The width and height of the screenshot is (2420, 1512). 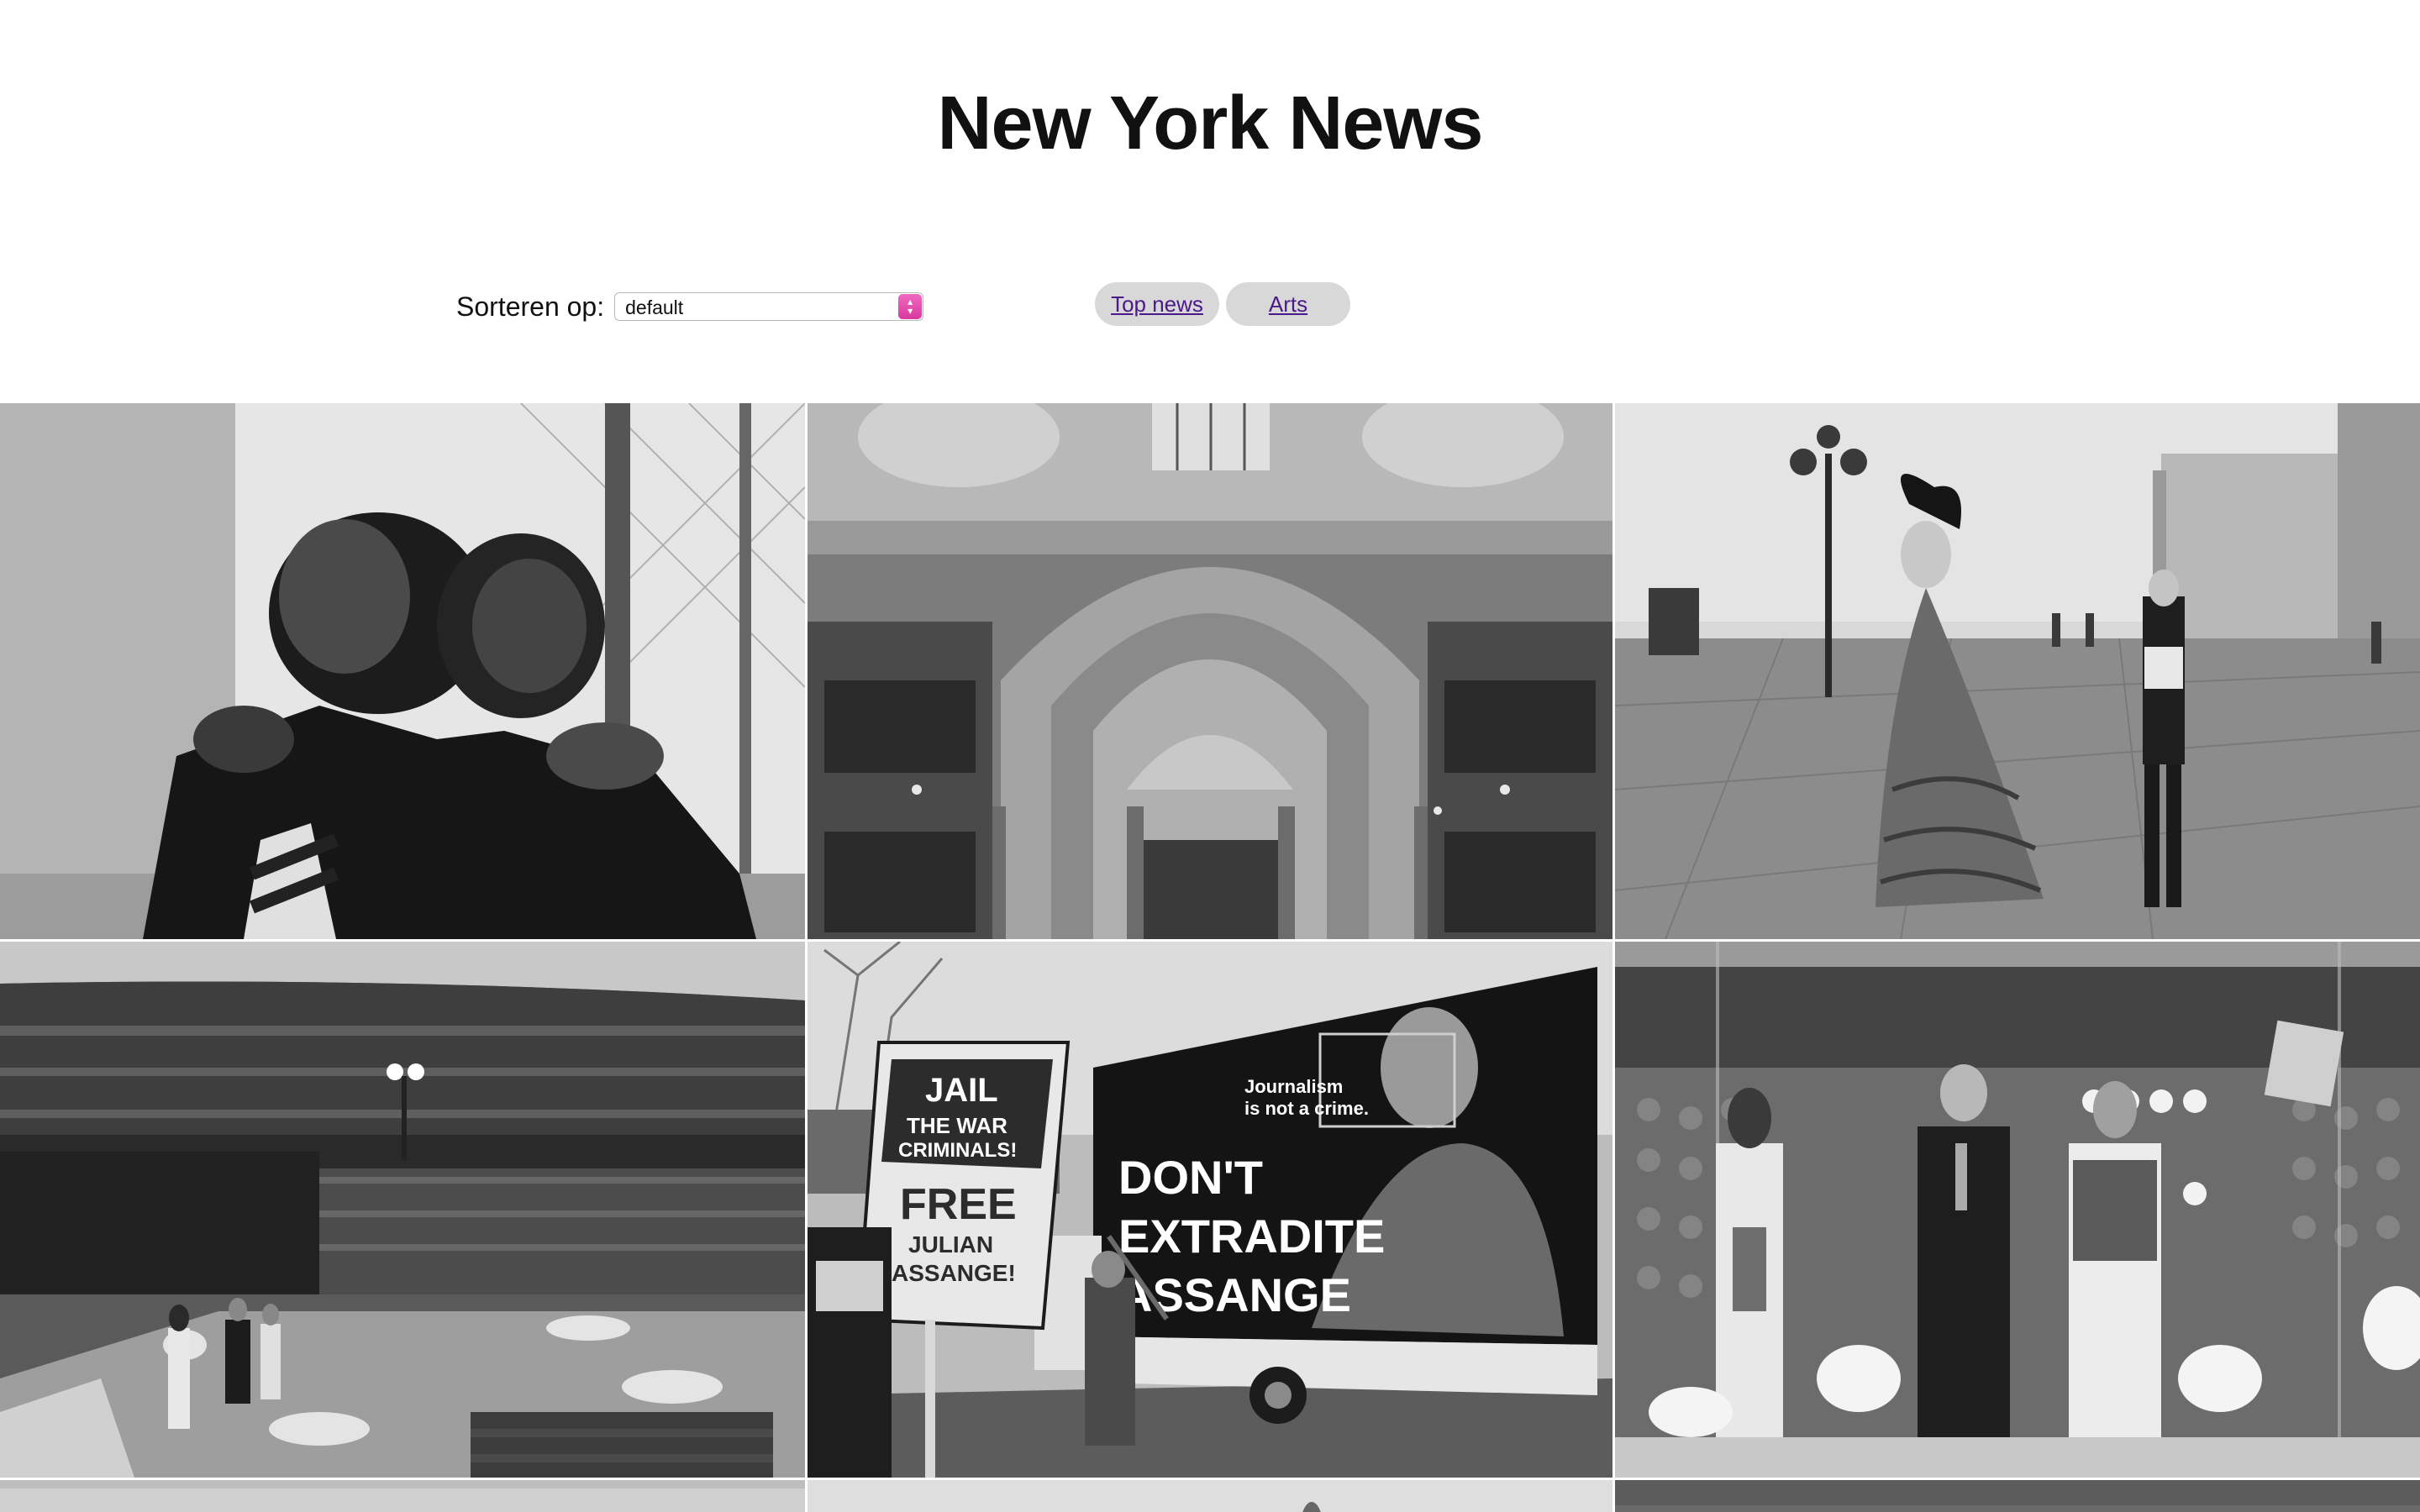 I want to click on news-card-portrait, so click(x=402, y=671).